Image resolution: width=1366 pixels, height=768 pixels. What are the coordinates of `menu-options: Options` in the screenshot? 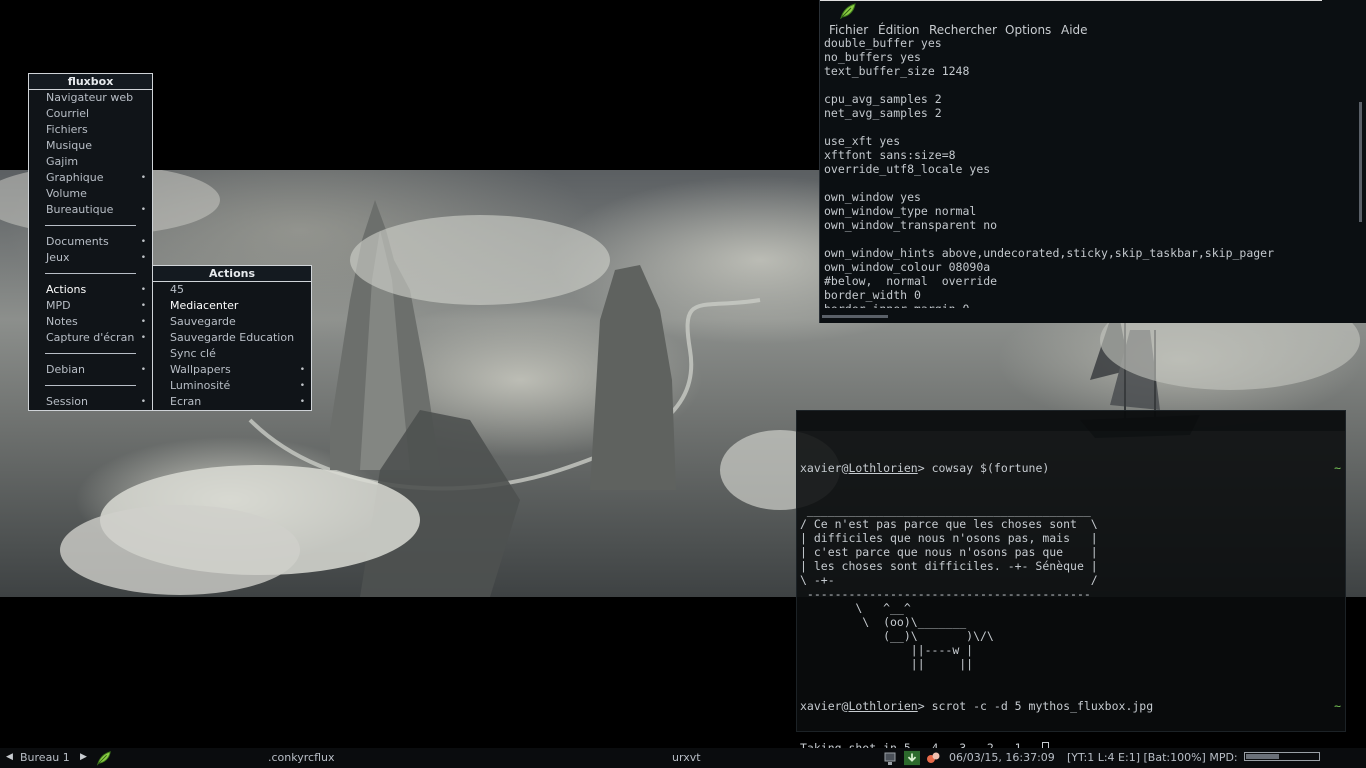 It's located at (1028, 30).